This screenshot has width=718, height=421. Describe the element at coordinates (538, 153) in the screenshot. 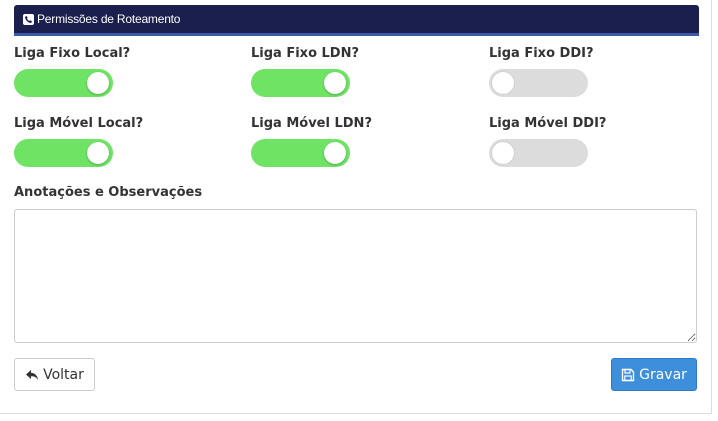

I see `toggle-liga-movel-ddi` at that location.